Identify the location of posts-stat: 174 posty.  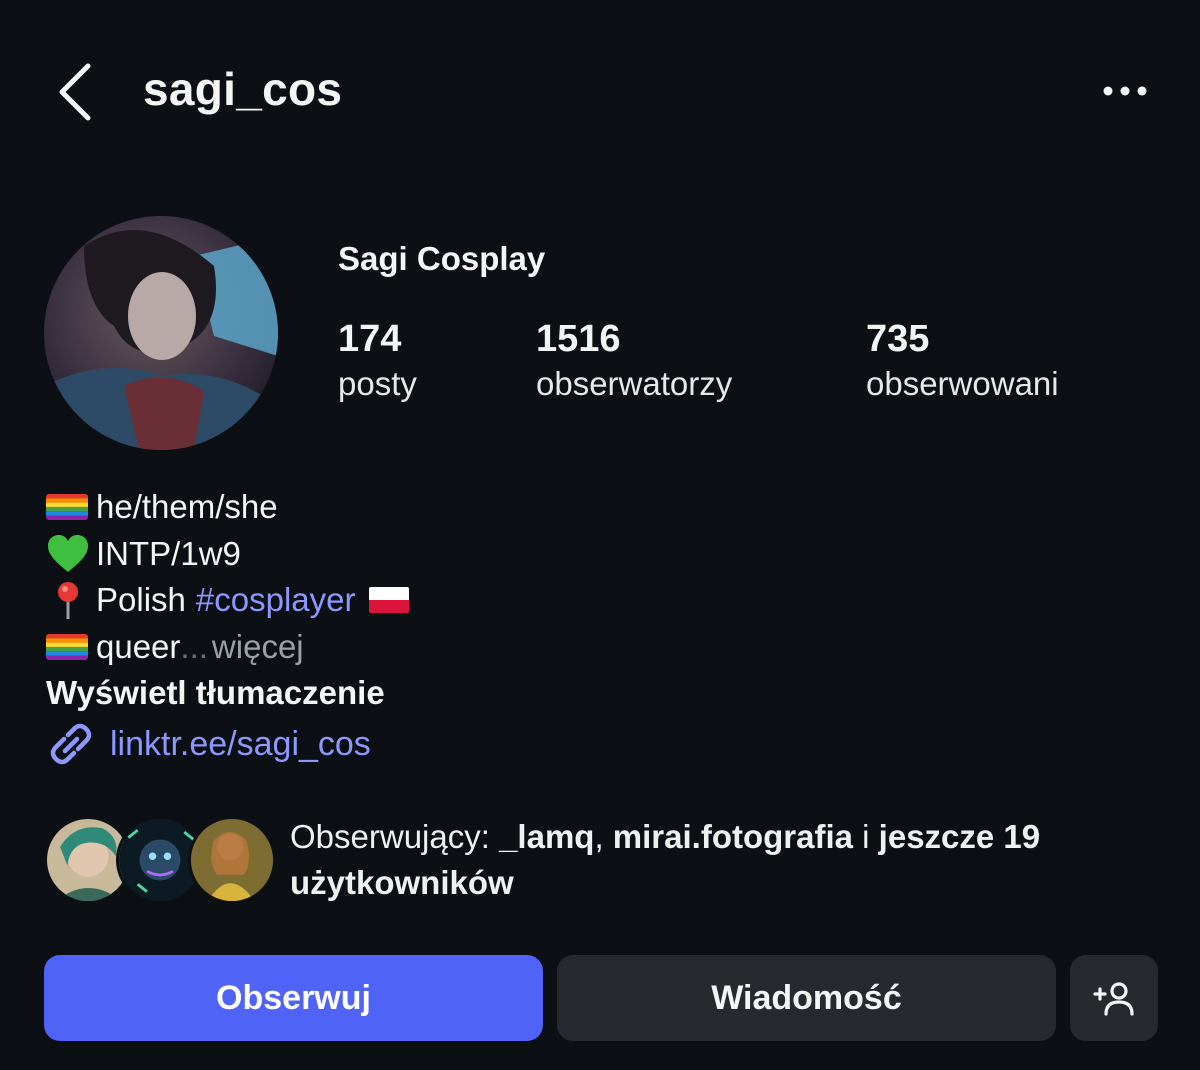
(377, 361).